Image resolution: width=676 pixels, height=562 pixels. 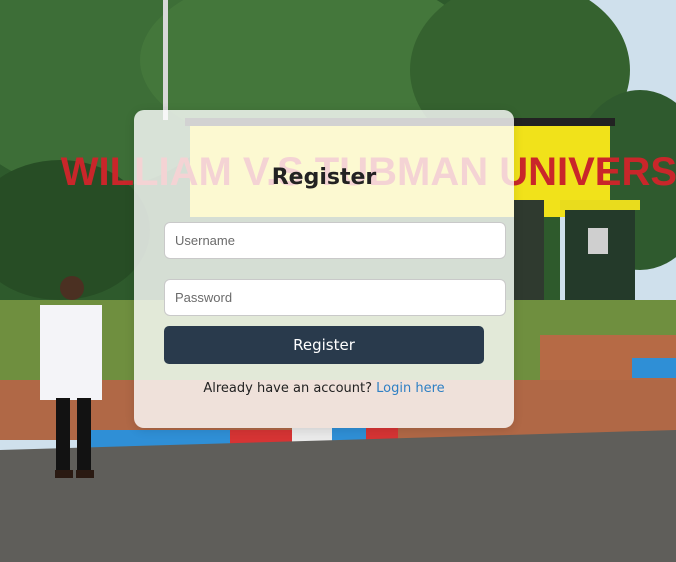 What do you see at coordinates (410, 388) in the screenshot?
I see `login-link: Login here` at bounding box center [410, 388].